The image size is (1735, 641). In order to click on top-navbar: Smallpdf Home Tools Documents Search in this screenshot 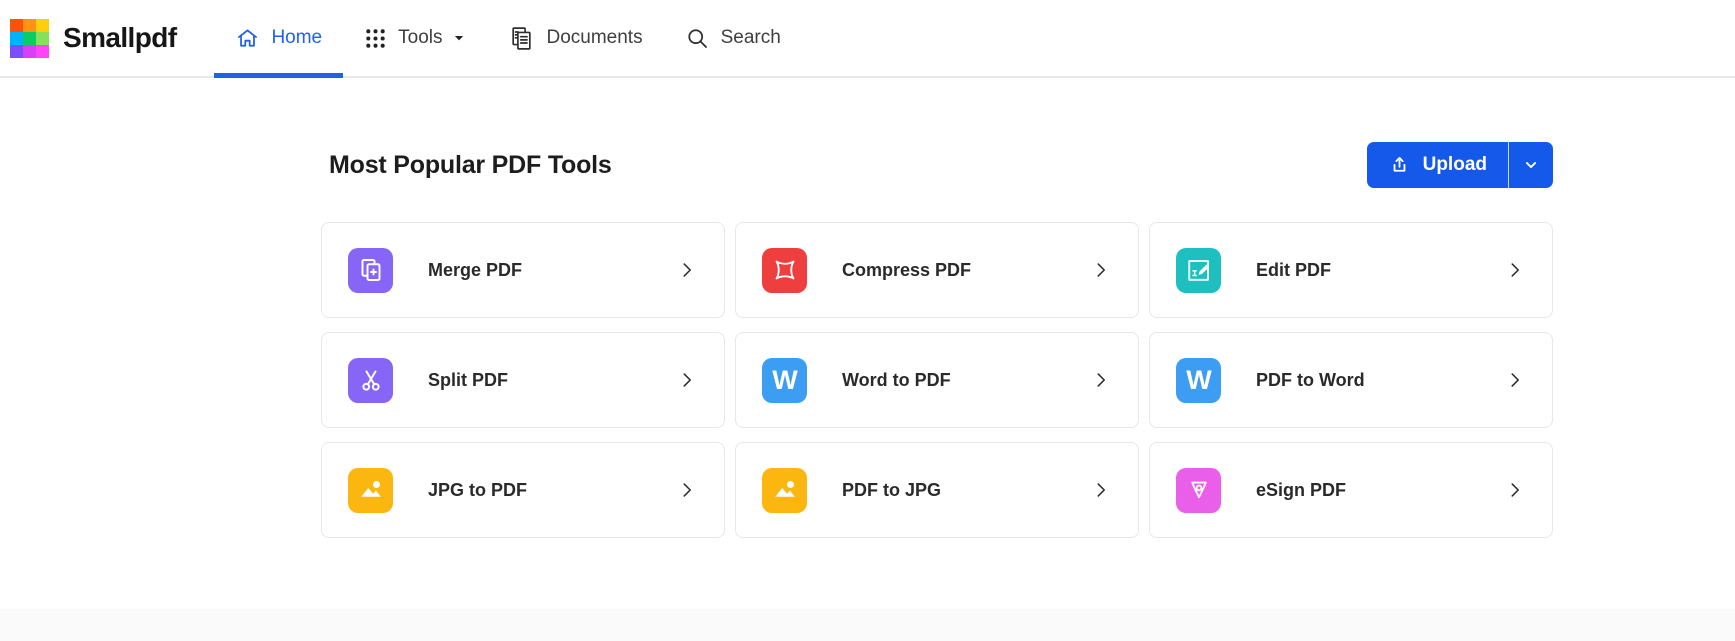, I will do `click(867, 39)`.